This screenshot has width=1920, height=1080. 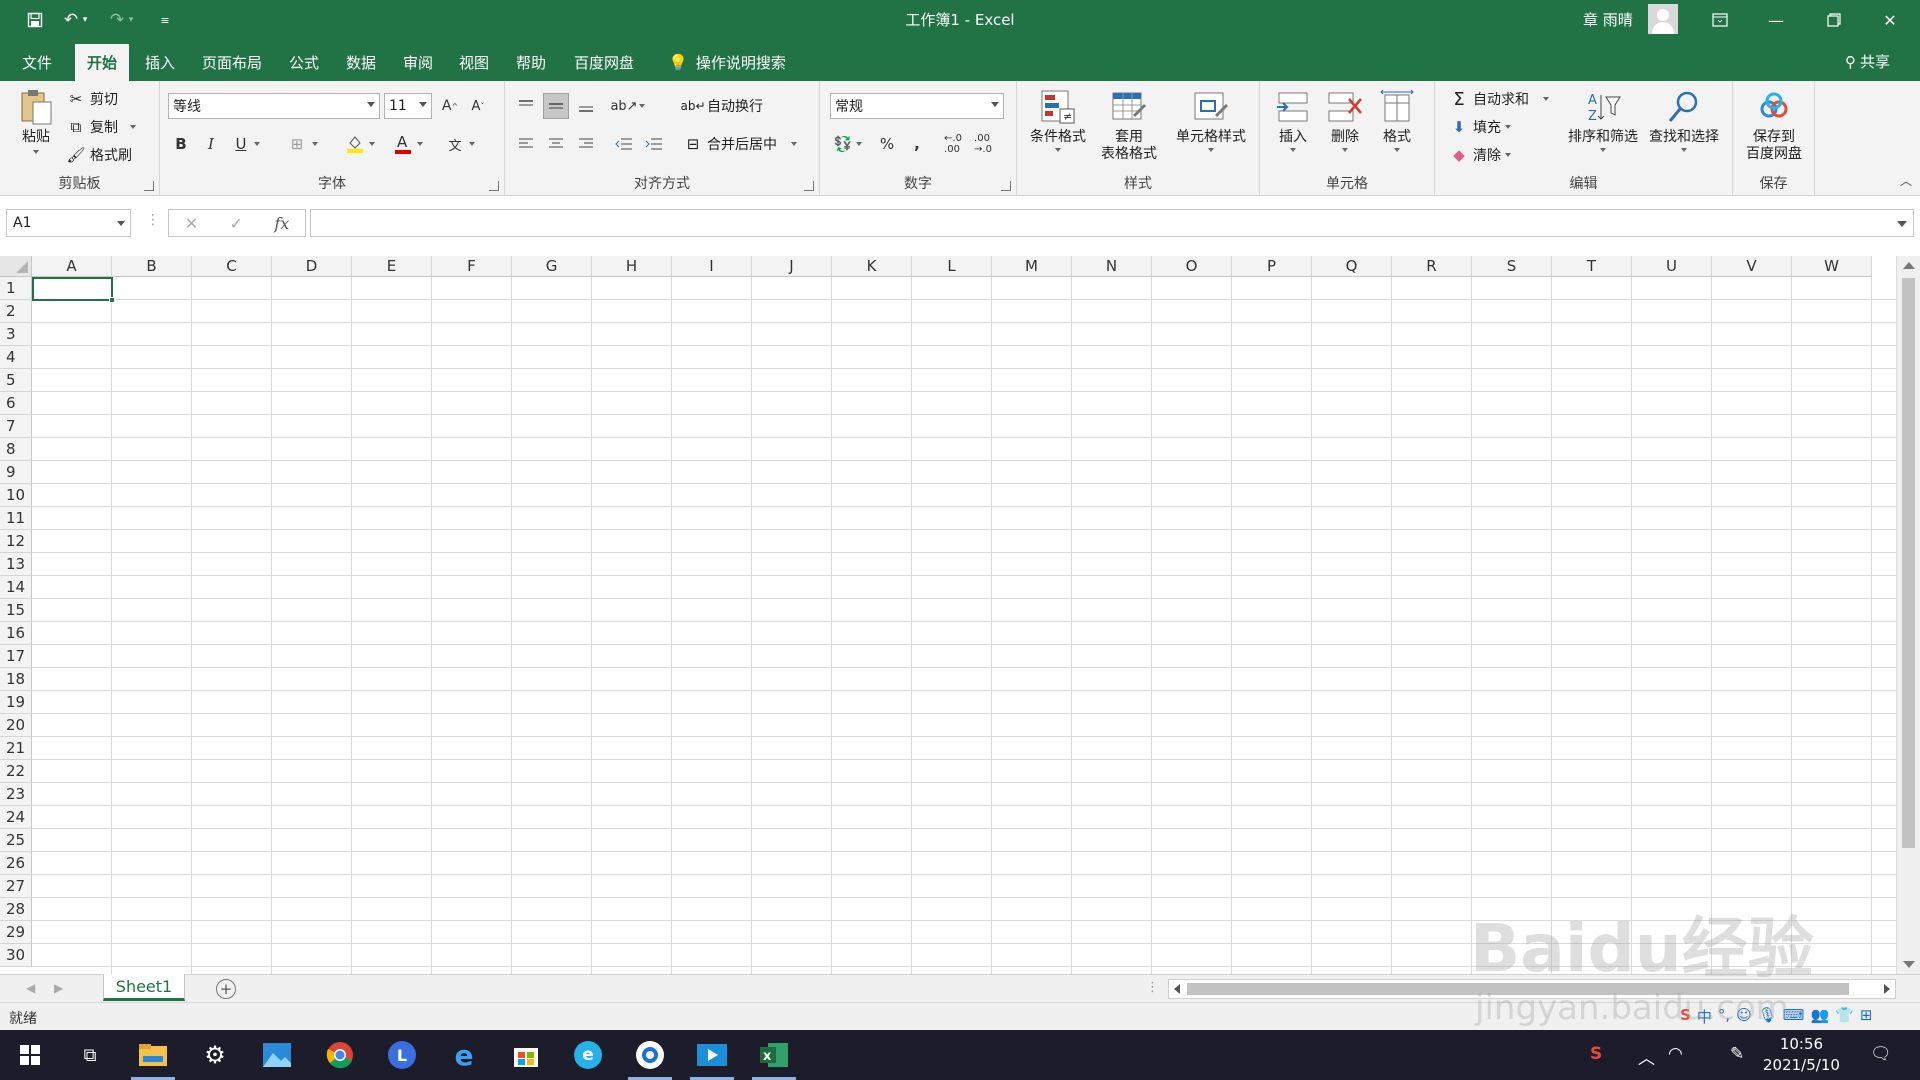 What do you see at coordinates (464, 1055) in the screenshot?
I see `internet-explorer-icon: e` at bounding box center [464, 1055].